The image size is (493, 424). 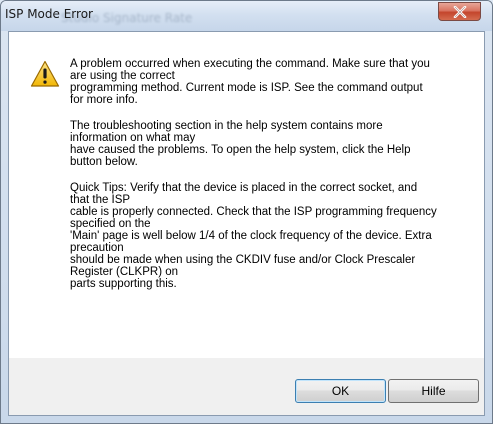 What do you see at coordinates (49, 14) in the screenshot?
I see `window-title: ISP Mode Error` at bounding box center [49, 14].